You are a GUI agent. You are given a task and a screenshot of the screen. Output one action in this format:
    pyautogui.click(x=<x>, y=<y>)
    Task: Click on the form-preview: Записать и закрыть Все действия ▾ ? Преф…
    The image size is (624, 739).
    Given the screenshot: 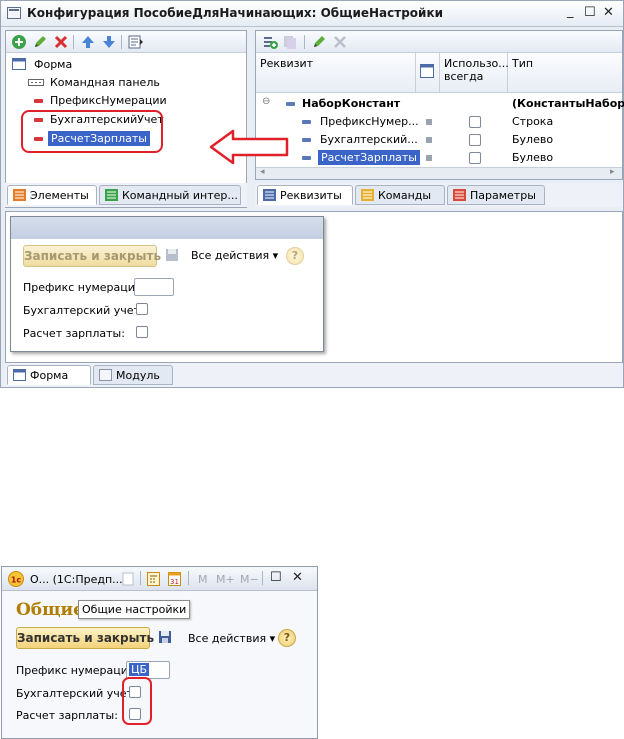 What is the action you would take?
    pyautogui.click(x=167, y=284)
    